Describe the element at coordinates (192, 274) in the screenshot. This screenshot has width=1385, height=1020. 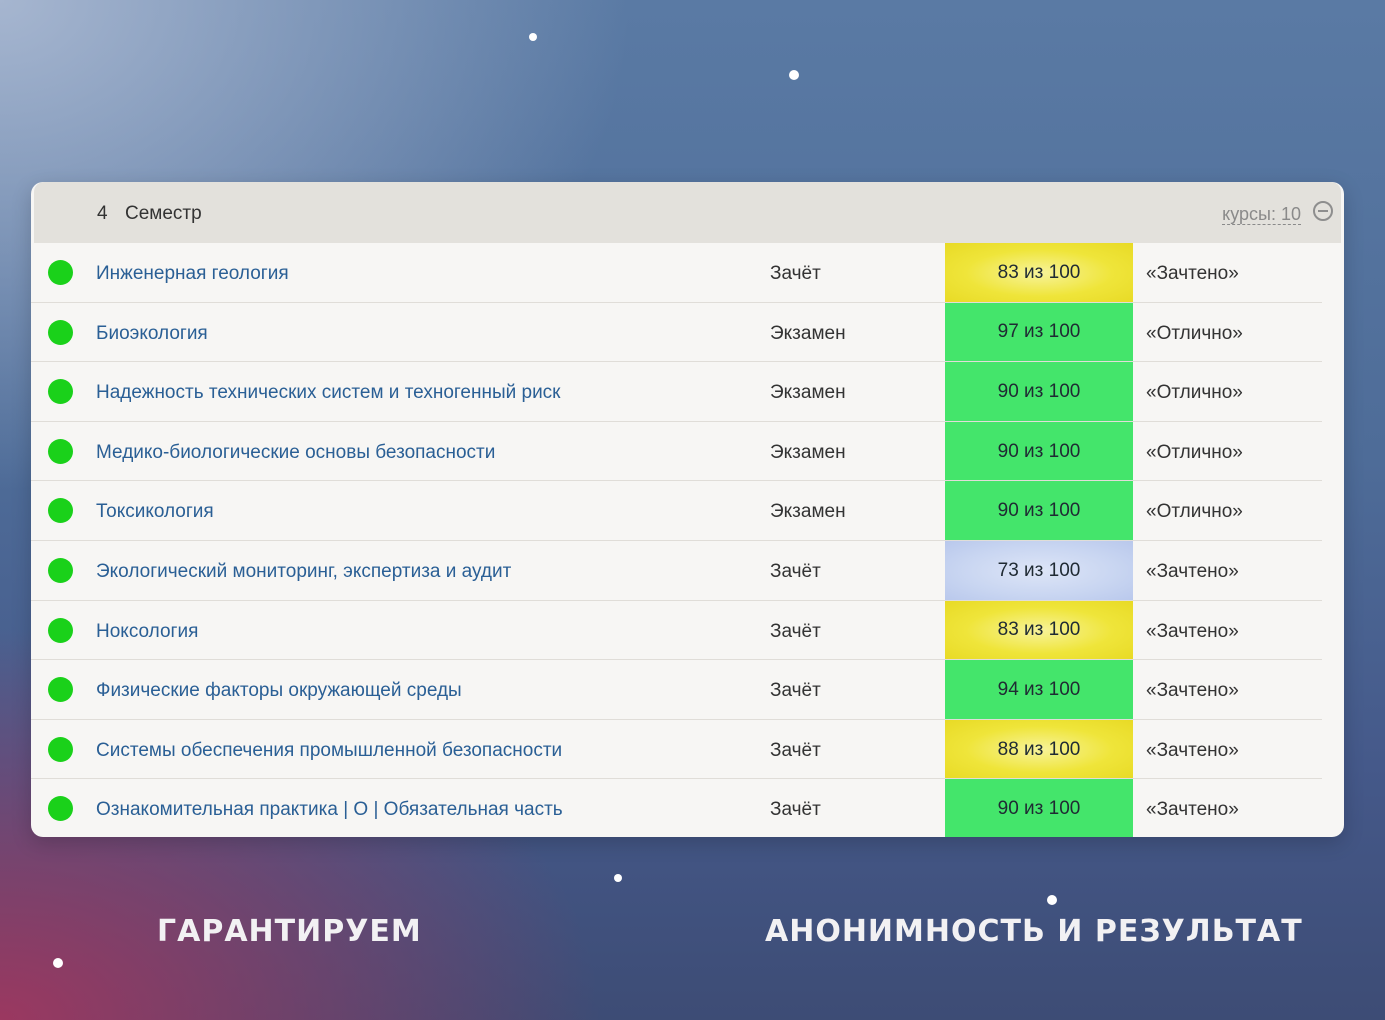
I see `course-name-link: Инженерная геология` at that location.